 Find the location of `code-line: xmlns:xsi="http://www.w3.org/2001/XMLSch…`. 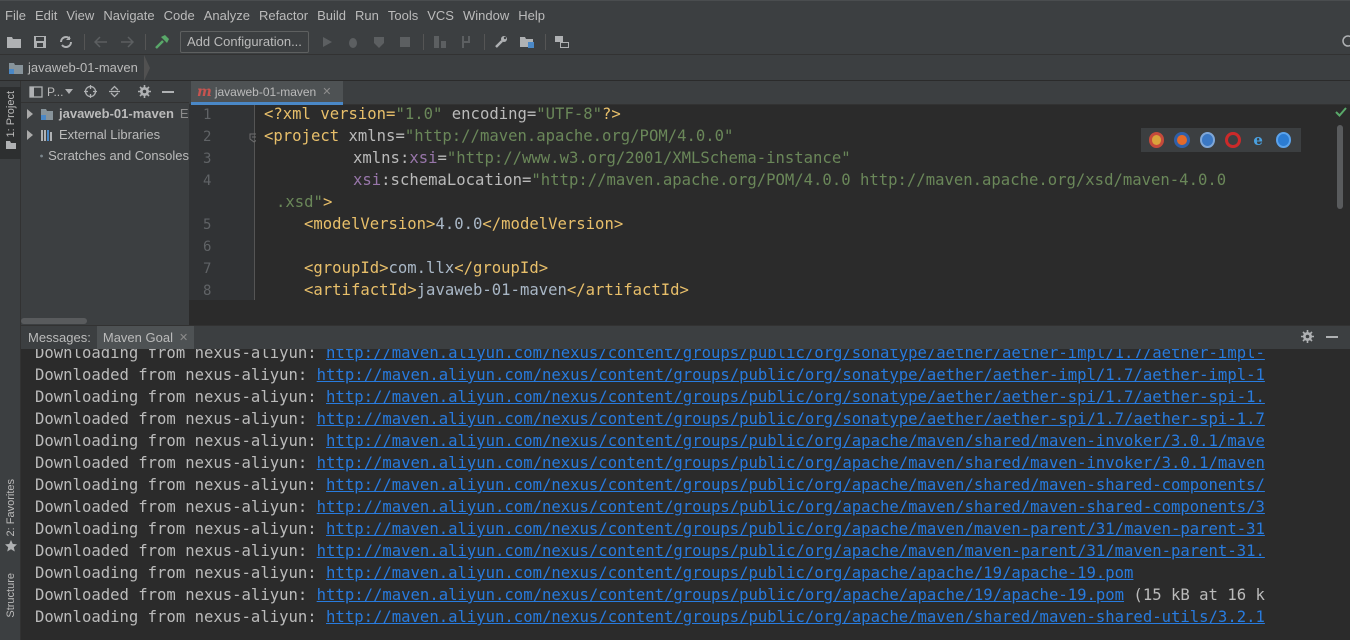

code-line: xmlns:xsi="http://www.w3.org/2001/XMLSch… is located at coordinates (602, 158).